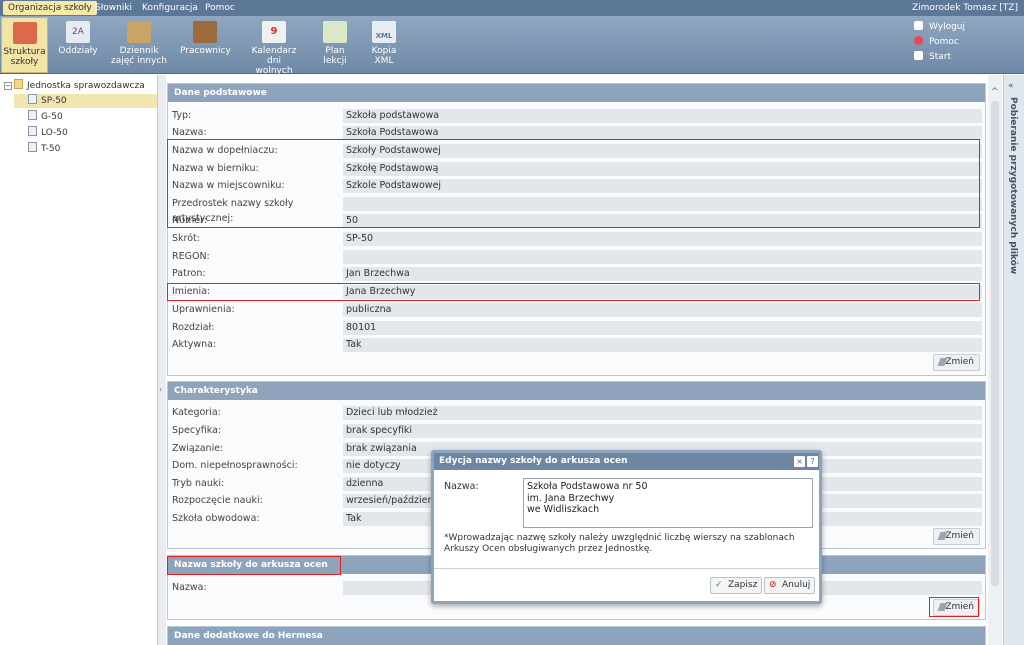 The width and height of the screenshot is (1024, 645). What do you see at coordinates (577, 327) in the screenshot?
I see `field-row: Rozdział: 80101` at bounding box center [577, 327].